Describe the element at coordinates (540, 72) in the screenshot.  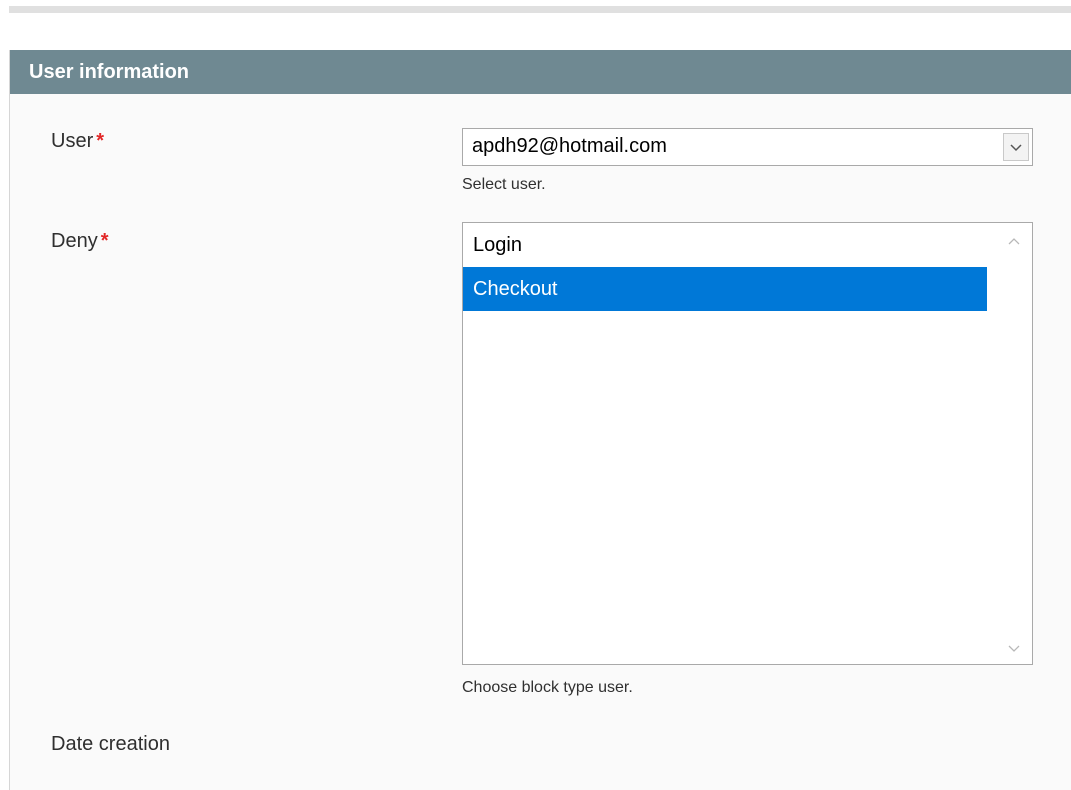
I see `fieldset-title: User information` at that location.